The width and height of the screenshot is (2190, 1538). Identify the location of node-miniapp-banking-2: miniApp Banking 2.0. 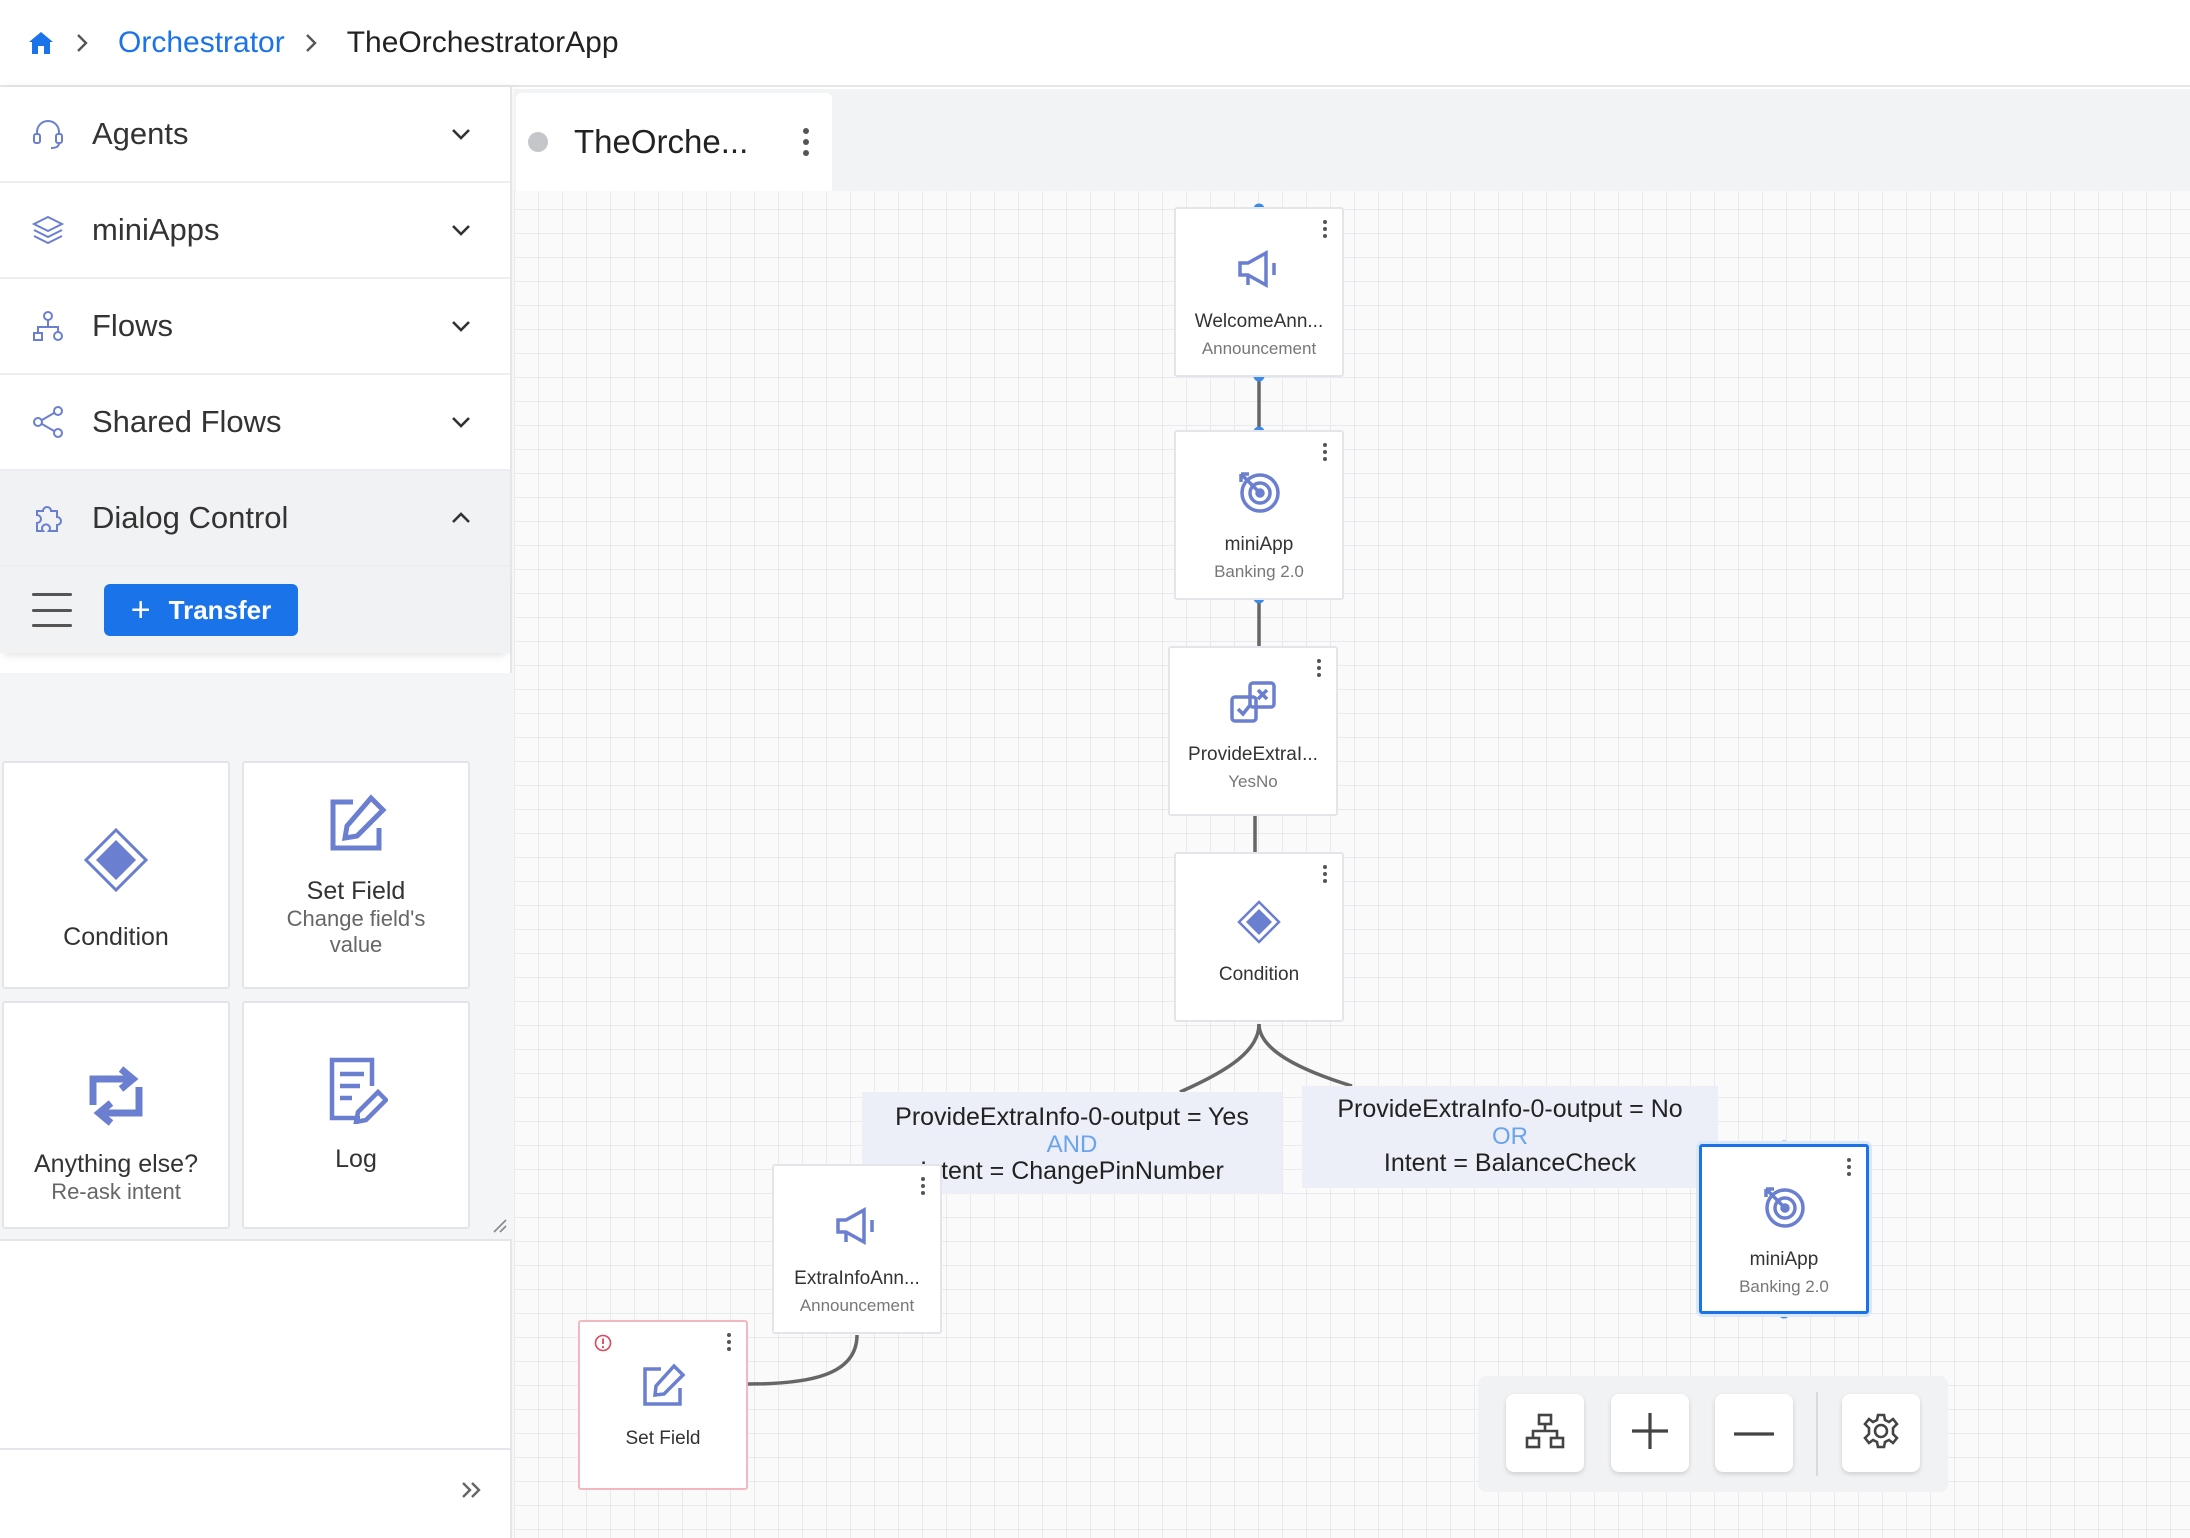
(1784, 1229).